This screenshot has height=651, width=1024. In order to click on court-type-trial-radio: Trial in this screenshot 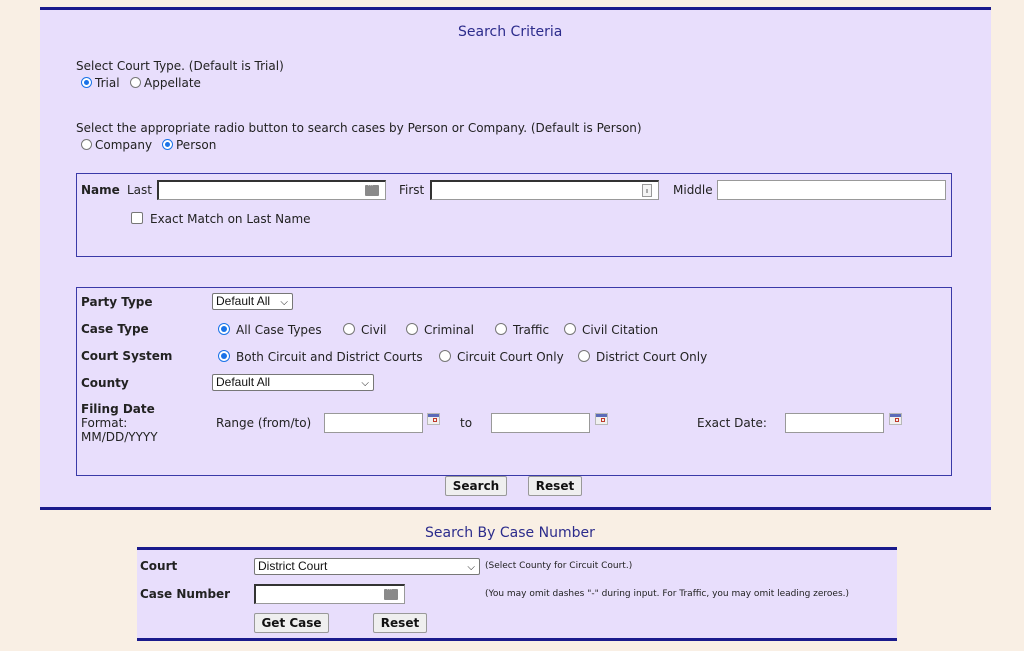, I will do `click(100, 83)`.